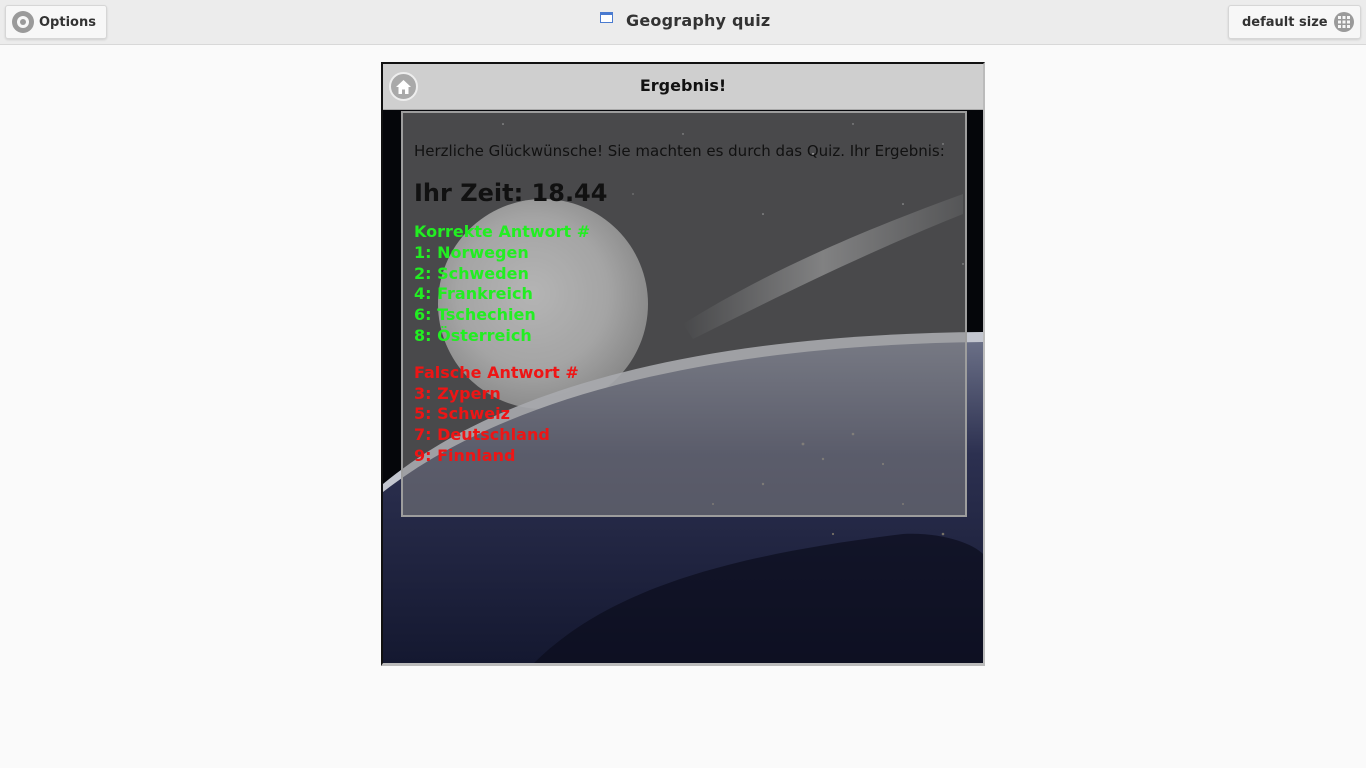  What do you see at coordinates (471, 273) in the screenshot?
I see `list-item: 2: Schweden` at bounding box center [471, 273].